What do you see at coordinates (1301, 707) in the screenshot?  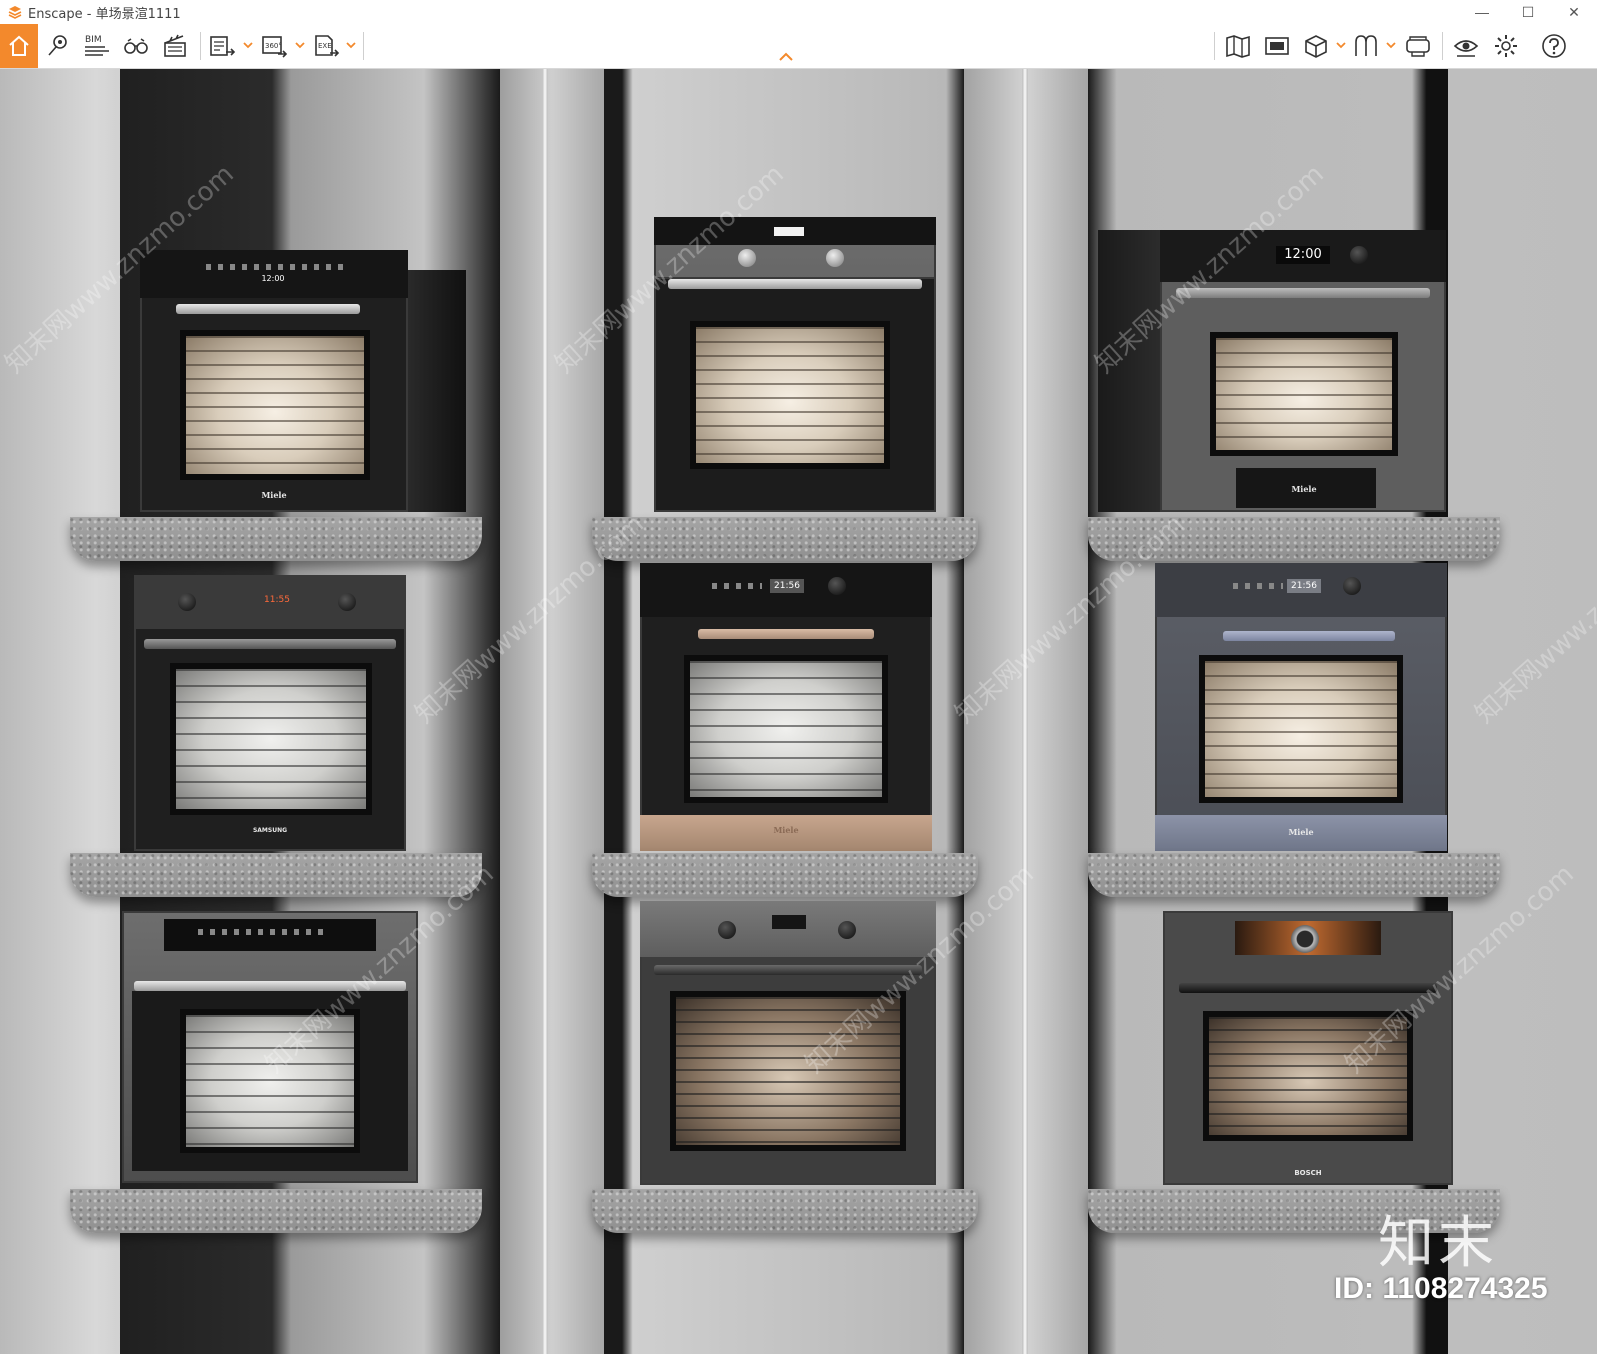 I see `oven-middle-right: 21:56 Miele` at bounding box center [1301, 707].